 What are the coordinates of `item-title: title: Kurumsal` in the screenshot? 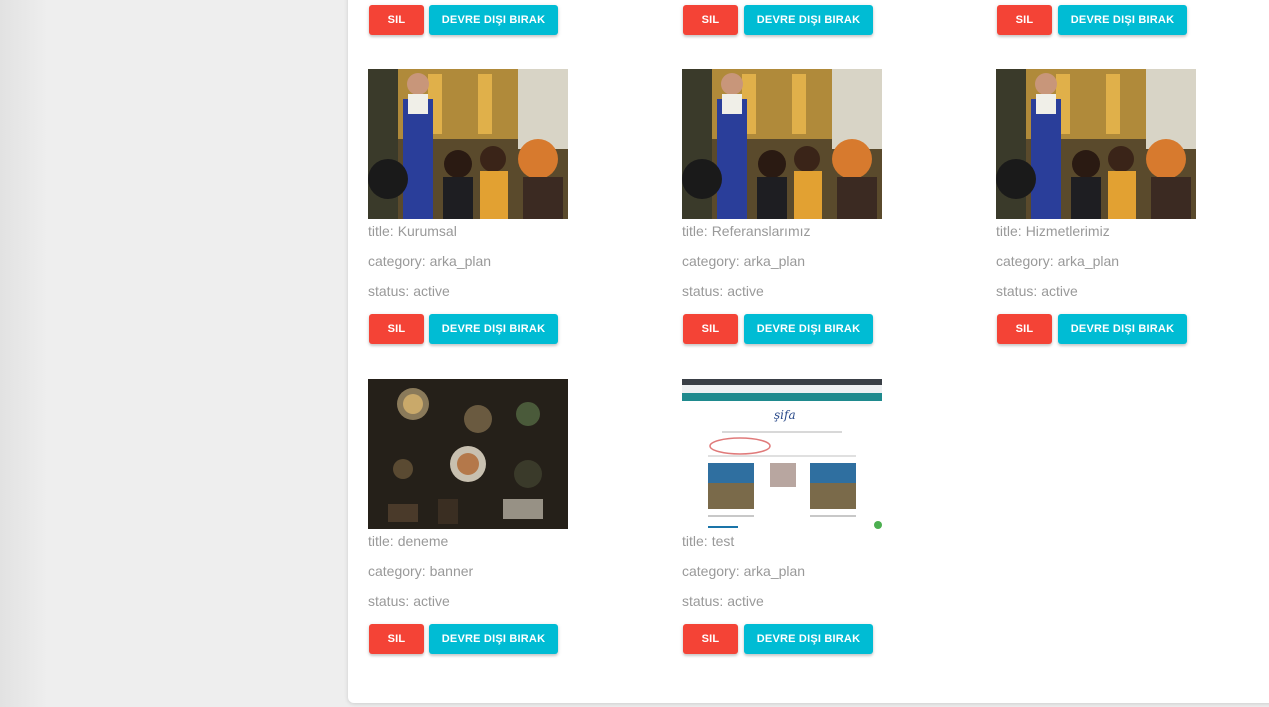 It's located at (412, 231).